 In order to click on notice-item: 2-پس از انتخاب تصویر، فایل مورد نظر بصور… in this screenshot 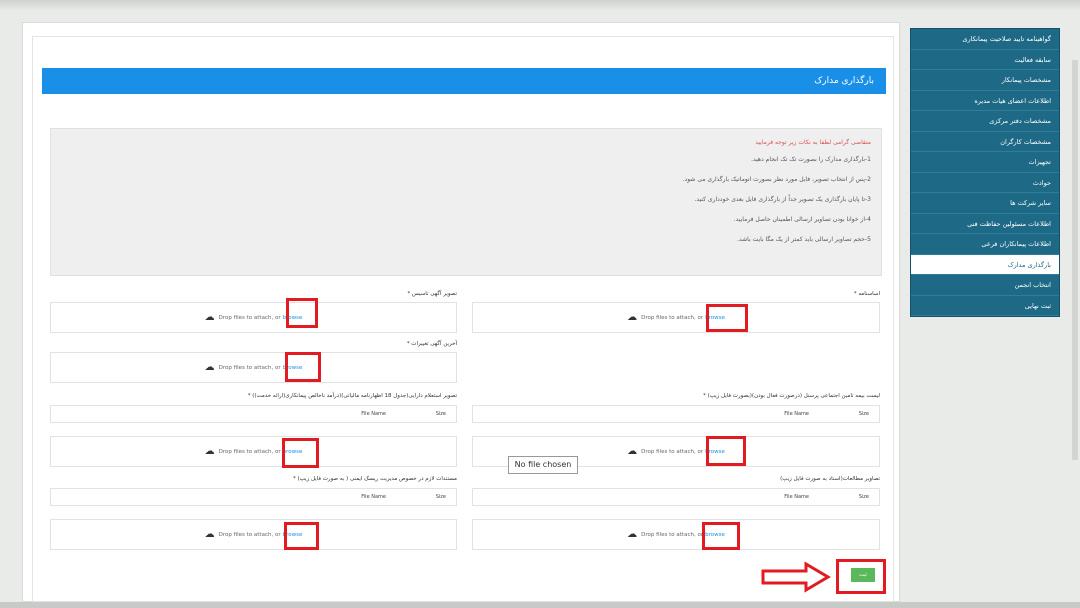, I will do `click(776, 179)`.